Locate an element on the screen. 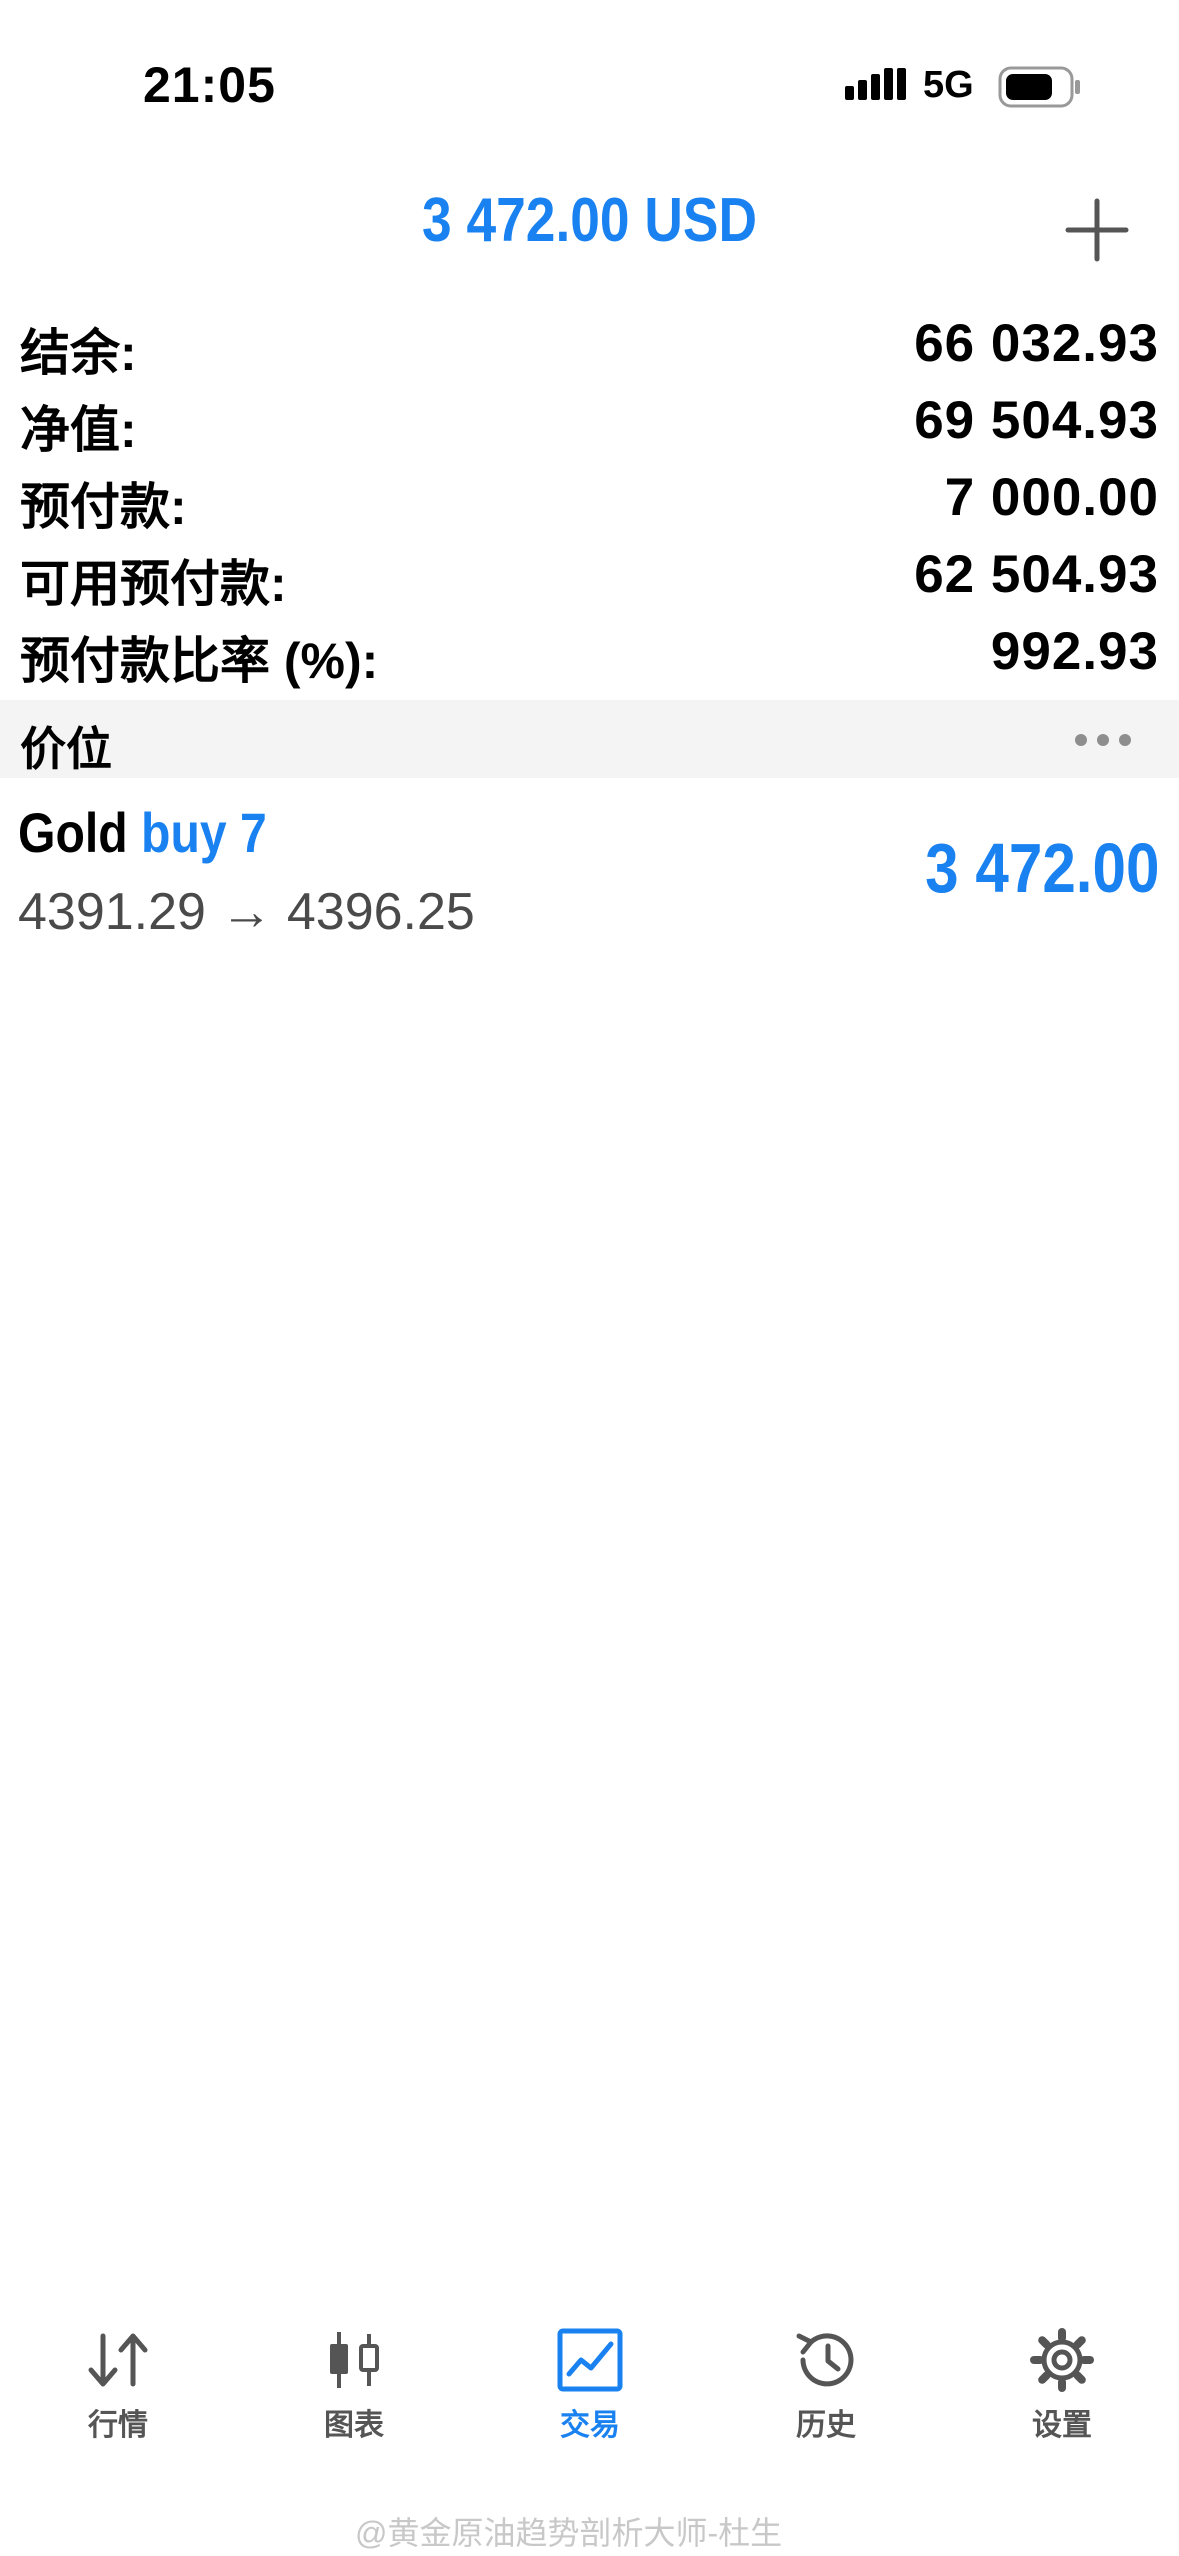  add-order-button is located at coordinates (1097, 230).